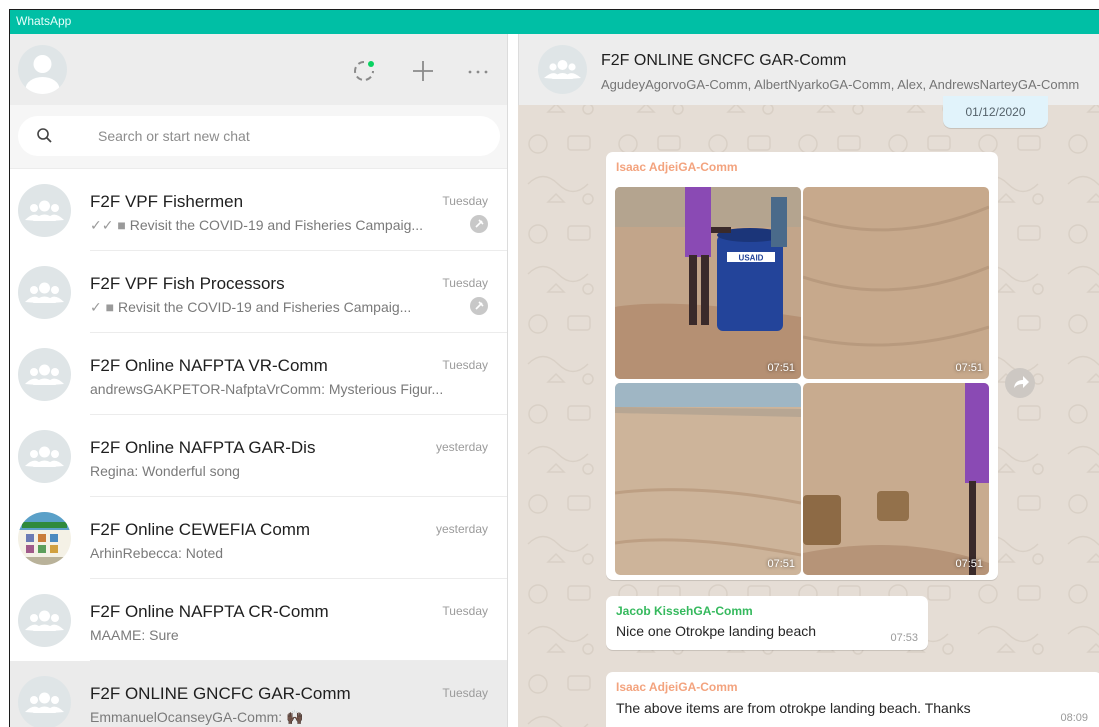 Image resolution: width=1099 pixels, height=727 pixels. Describe the element at coordinates (200, 529) in the screenshot. I see `chat-name: F2F Online CEWEFIA Comm` at that location.